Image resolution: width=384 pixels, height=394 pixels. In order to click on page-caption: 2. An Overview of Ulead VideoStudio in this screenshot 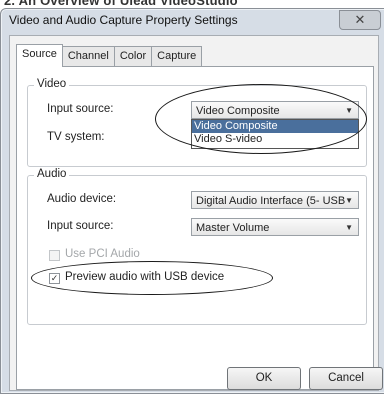, I will do `click(121, 4)`.